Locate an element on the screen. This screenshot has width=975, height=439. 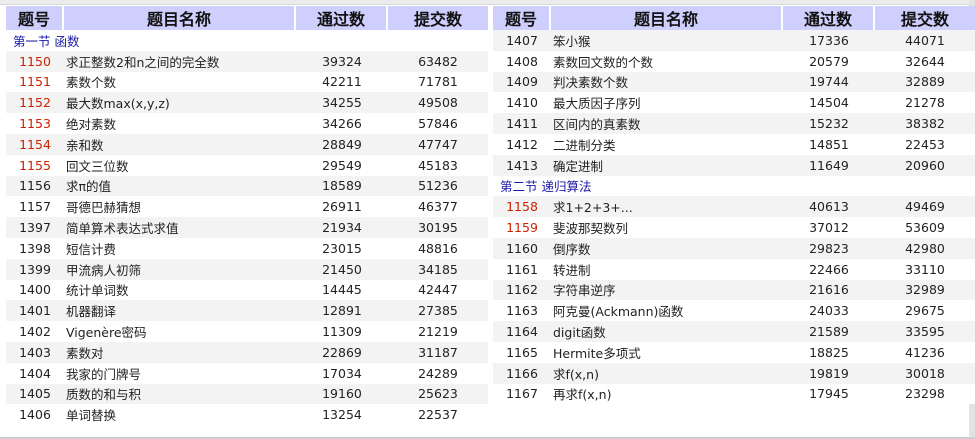
problem-row: 1400 统计单词数 14445 42447 is located at coordinates (247, 290).